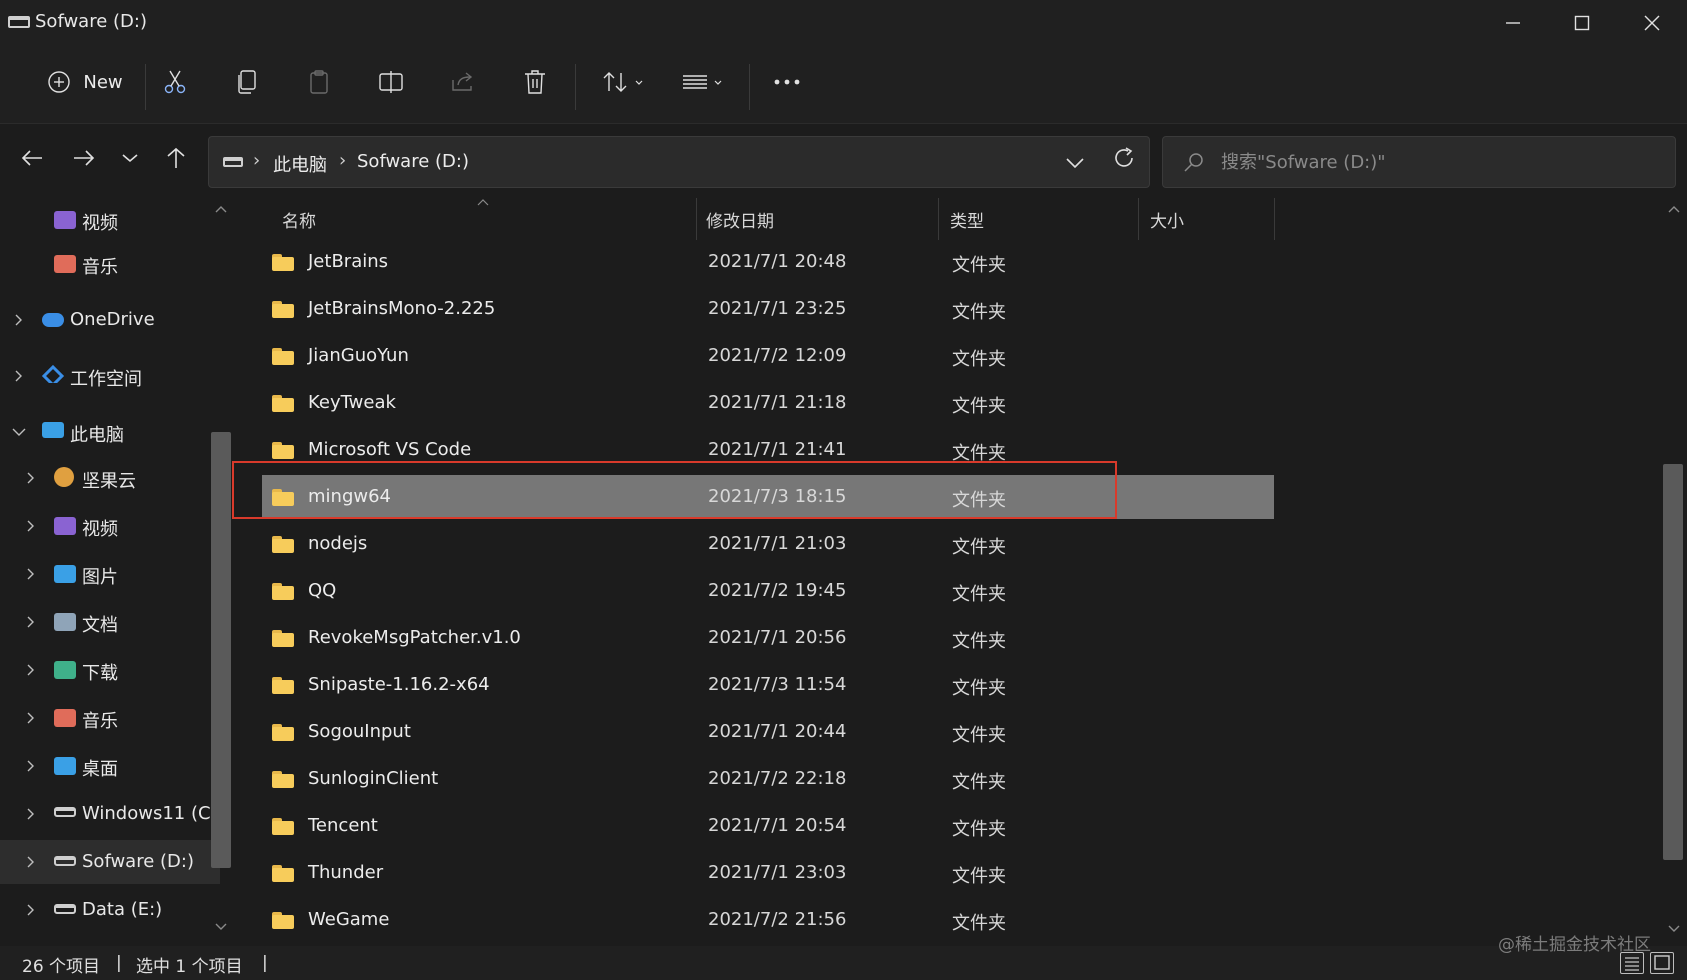 Image resolution: width=1687 pixels, height=980 pixels. Describe the element at coordinates (463, 82) in the screenshot. I see `share-button` at that location.